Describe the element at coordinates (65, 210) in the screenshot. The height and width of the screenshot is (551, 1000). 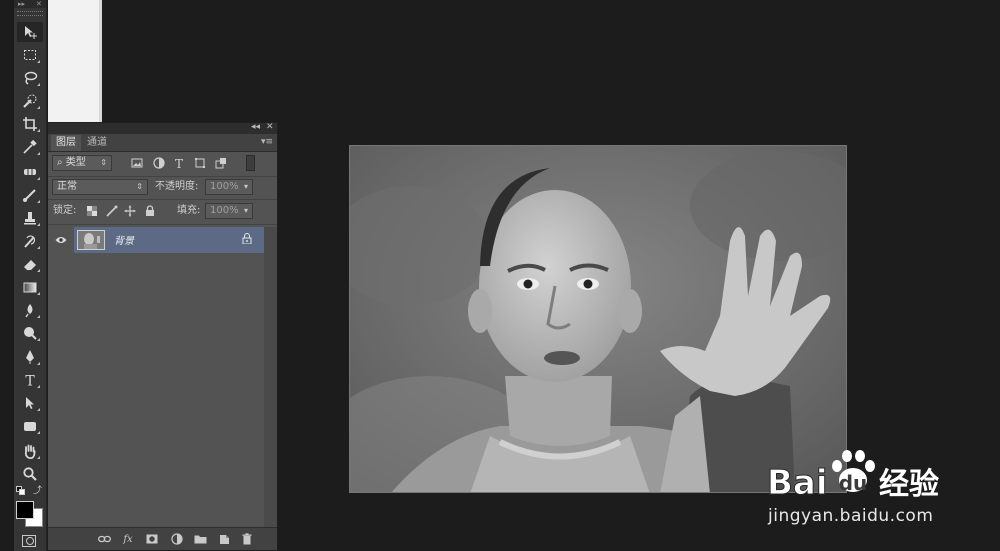
I see `lock-label: 锁定:` at that location.